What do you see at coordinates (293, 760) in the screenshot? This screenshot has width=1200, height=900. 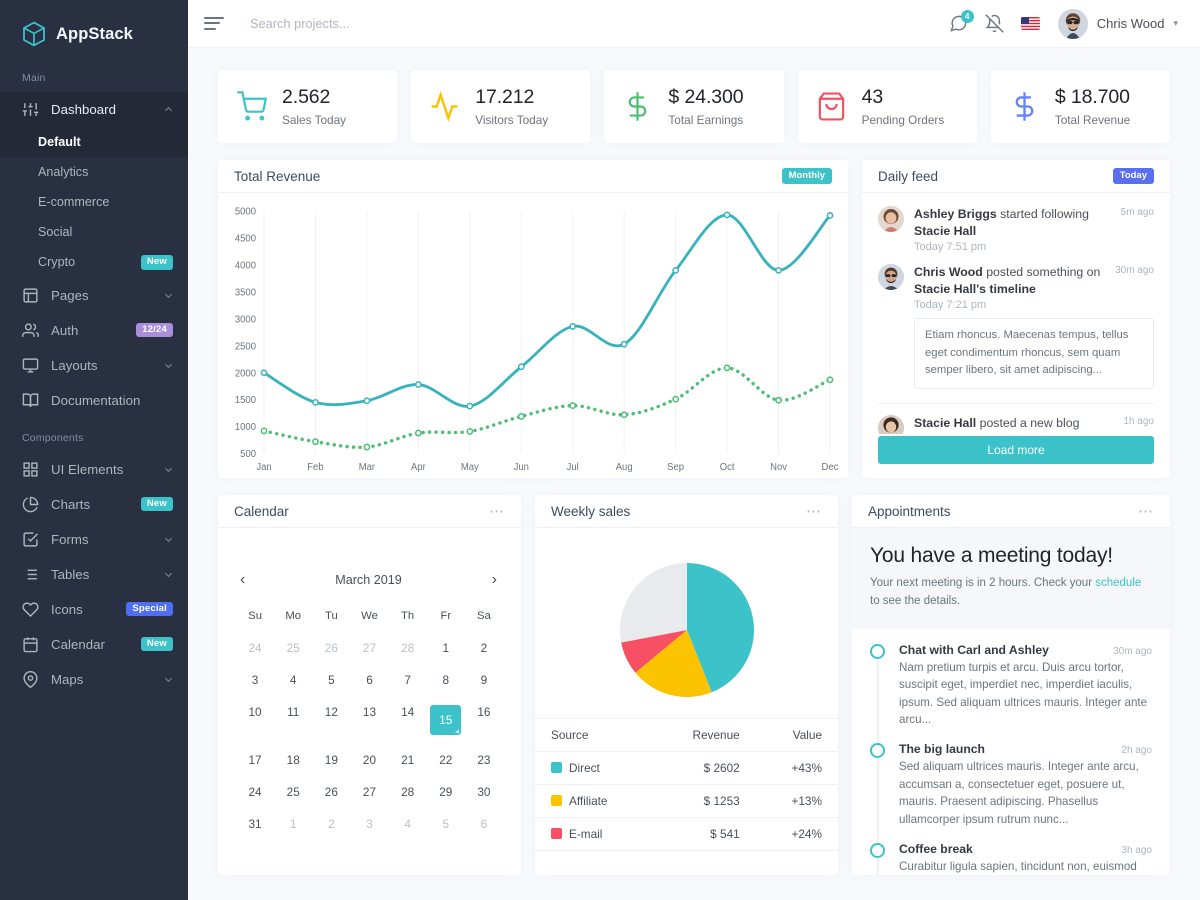 I see `calendar-day: 18` at bounding box center [293, 760].